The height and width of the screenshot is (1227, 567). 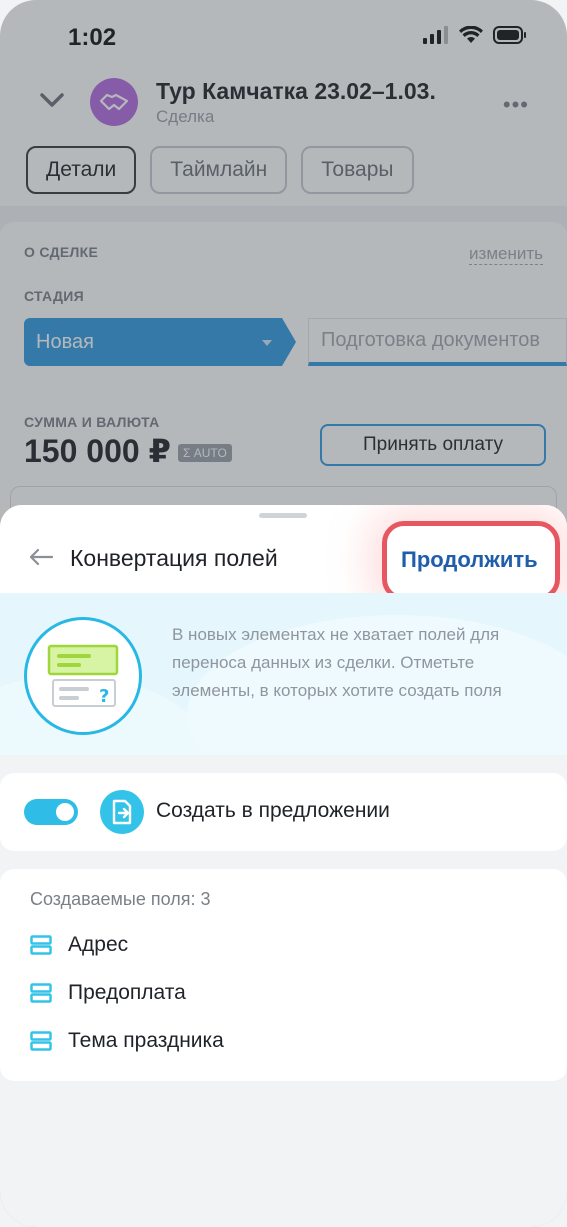 What do you see at coordinates (122, 812) in the screenshot?
I see `offer-icon` at bounding box center [122, 812].